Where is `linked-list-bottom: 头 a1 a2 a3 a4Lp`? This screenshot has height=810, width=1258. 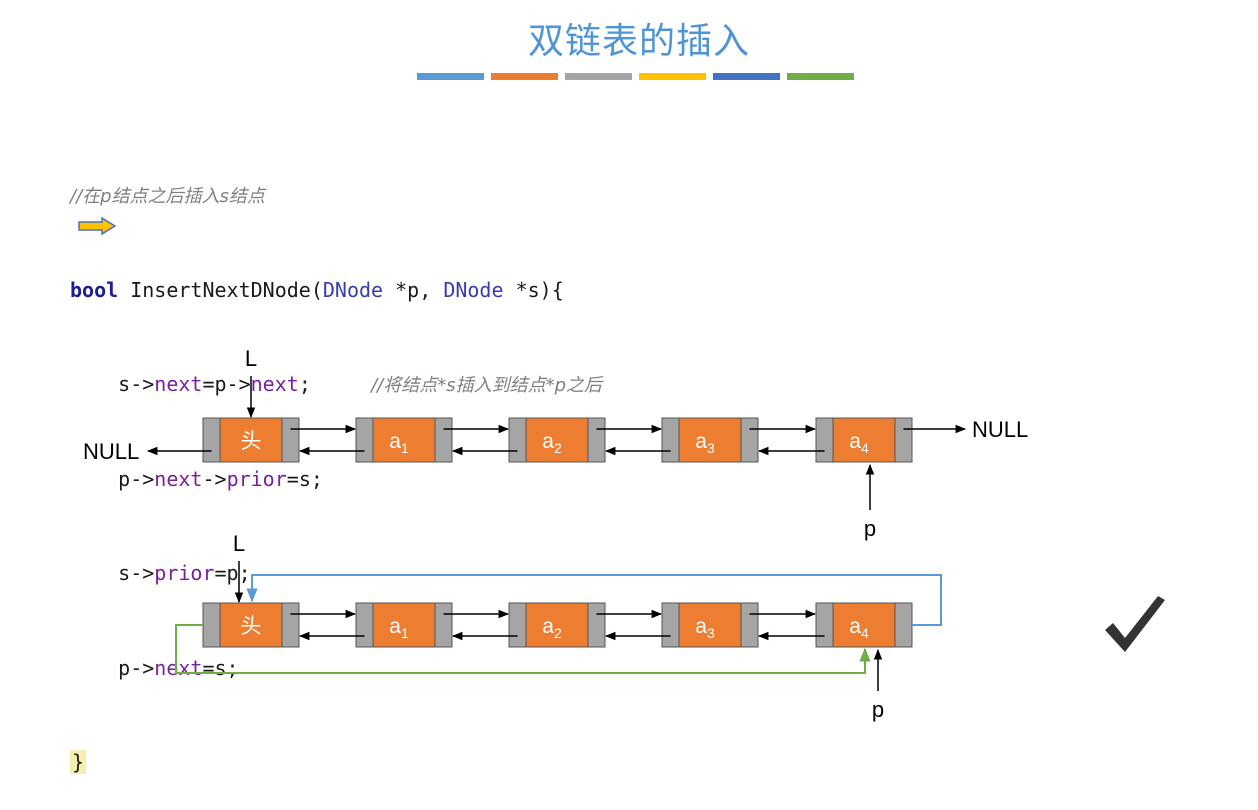 linked-list-bottom: 头 a1 a2 a3 a4Lp is located at coordinates (558, 626).